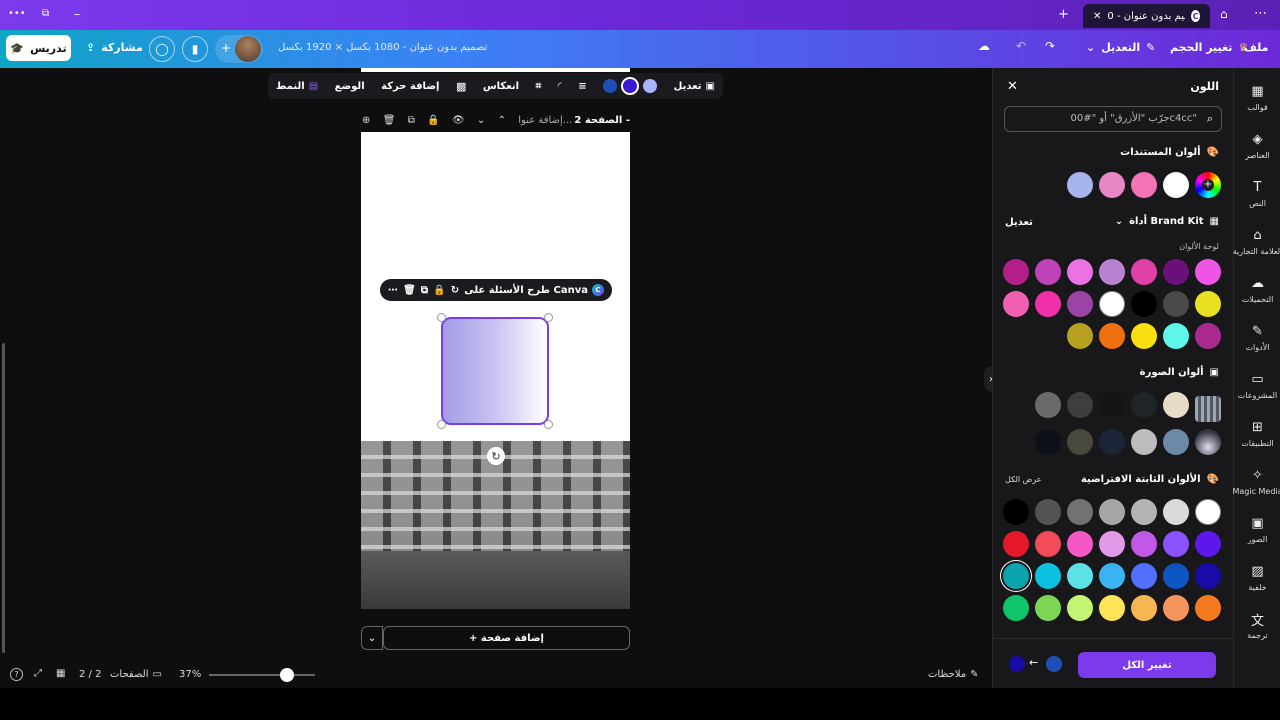 This screenshot has height=720, width=1280. What do you see at coordinates (1167, 221) in the screenshot?
I see `brand-kit-header: ⌄ أداة Brand Kit ▦` at bounding box center [1167, 221].